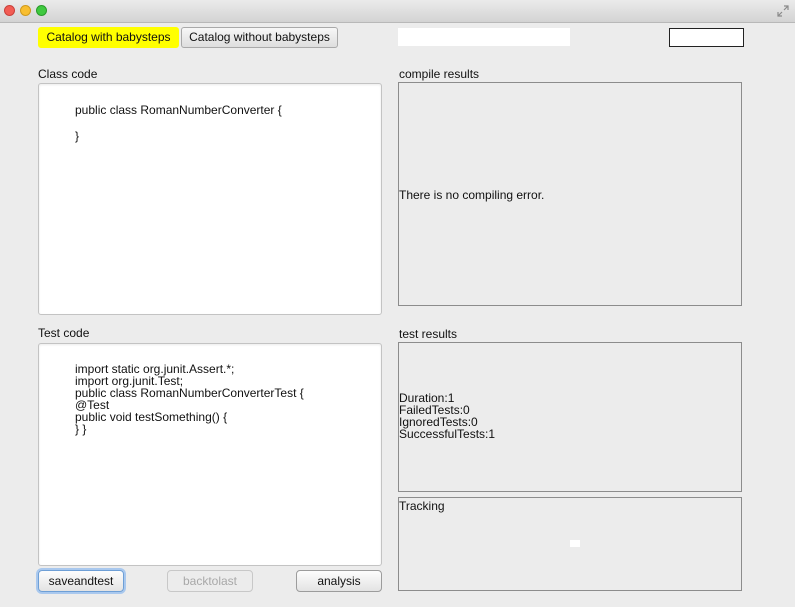 This screenshot has width=795, height=607. I want to click on tracking-label: Tracking, so click(422, 506).